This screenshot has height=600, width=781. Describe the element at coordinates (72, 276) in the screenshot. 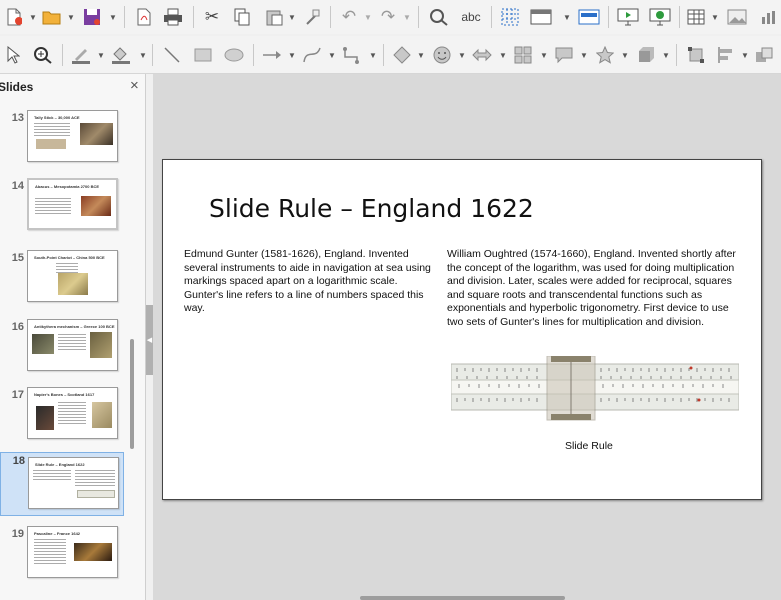

I see `slide-thumbnail-preview: South-Point Chariot – China 500 BCE` at that location.